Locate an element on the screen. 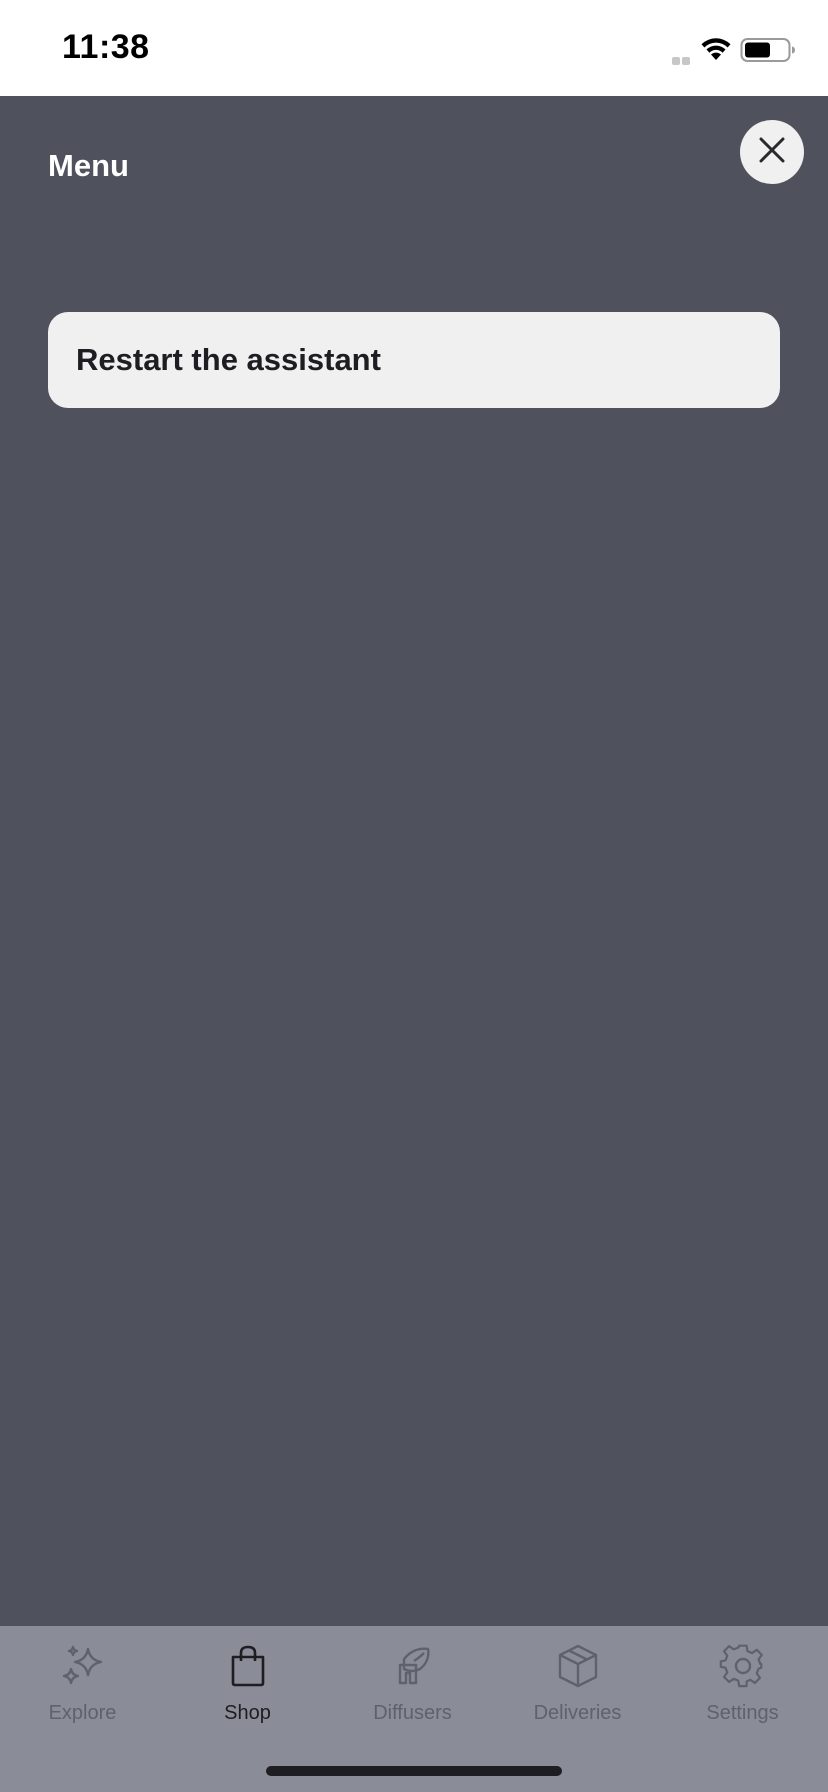 This screenshot has width=828, height=1792. tab-deliveries: Deliveries is located at coordinates (577, 1690).